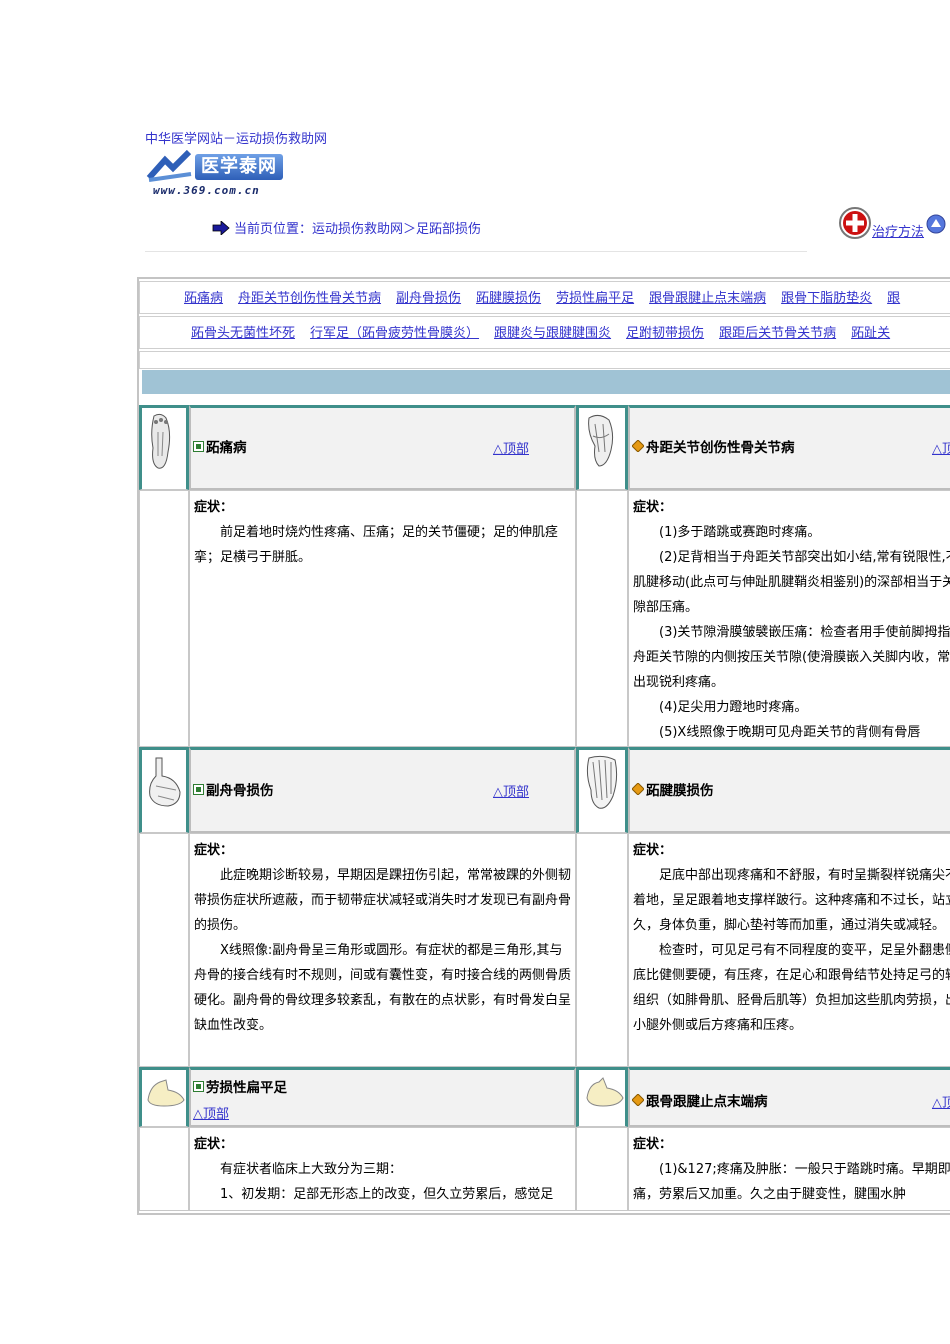 Image resolution: width=950 pixels, height=1344 pixels. I want to click on section-band, so click(546, 382).